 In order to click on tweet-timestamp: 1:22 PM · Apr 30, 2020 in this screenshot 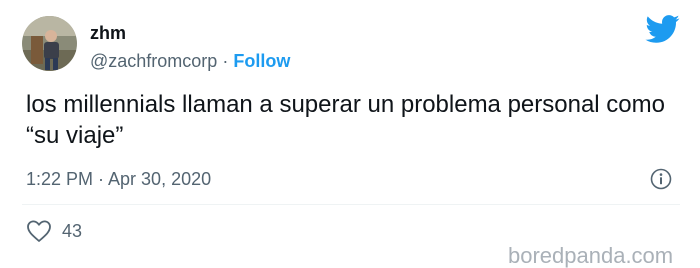, I will do `click(118, 179)`.